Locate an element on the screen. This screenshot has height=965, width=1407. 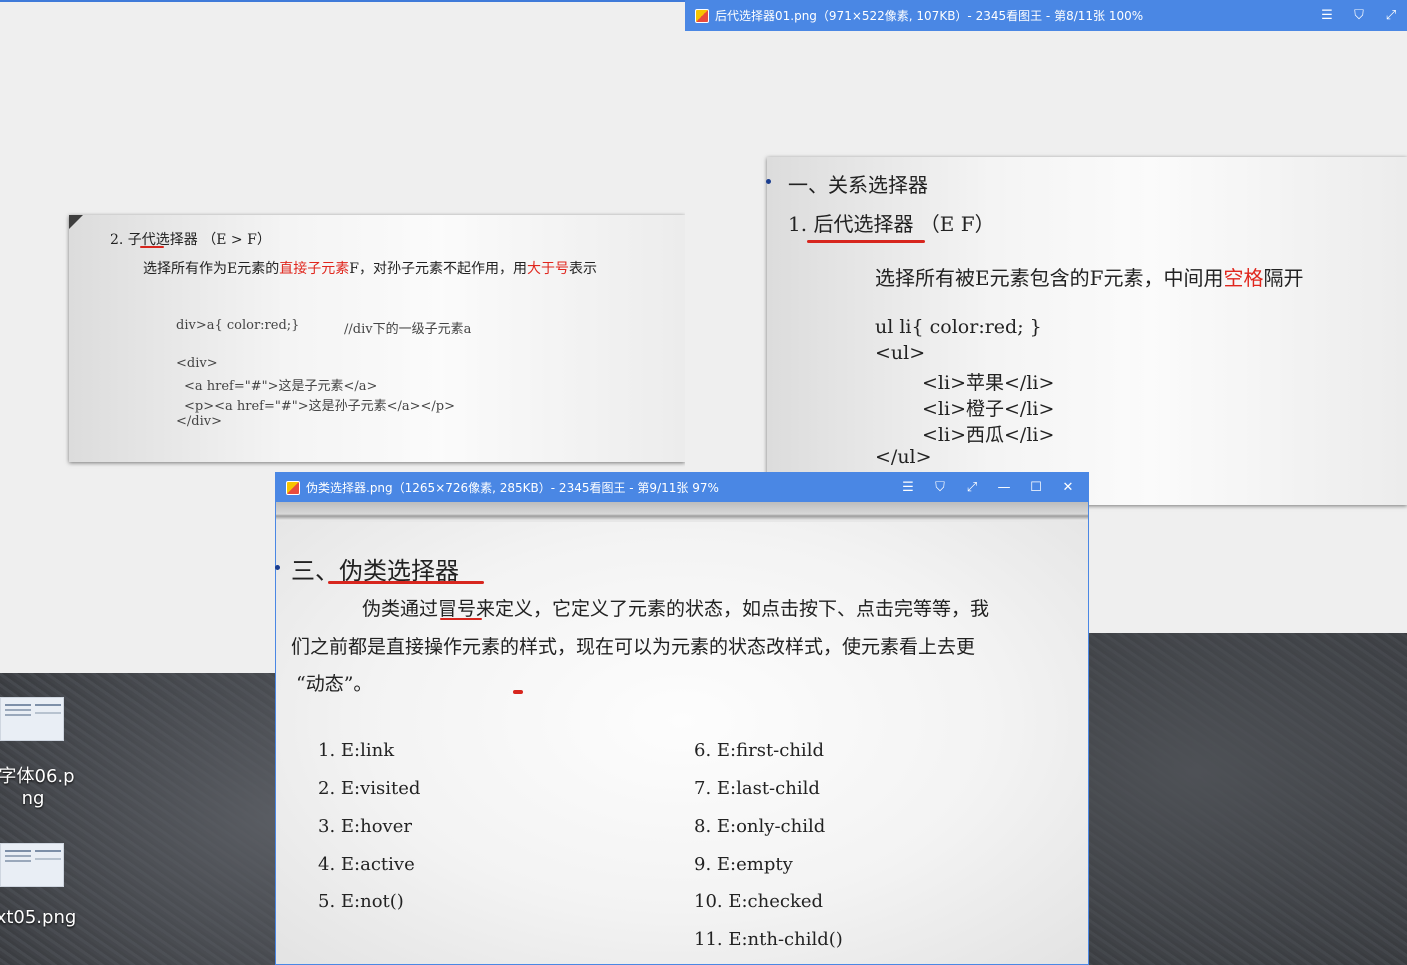
slide-heading: 一、关系选择器 is located at coordinates (858, 185).